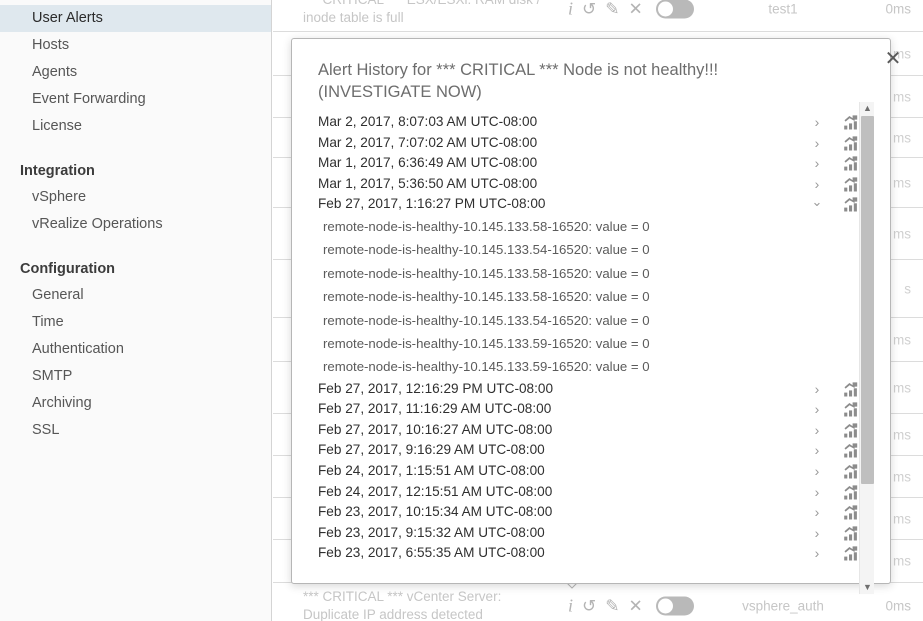 This screenshot has width=923, height=621. I want to click on sidebar-item-agents: Agents, so click(135, 72).